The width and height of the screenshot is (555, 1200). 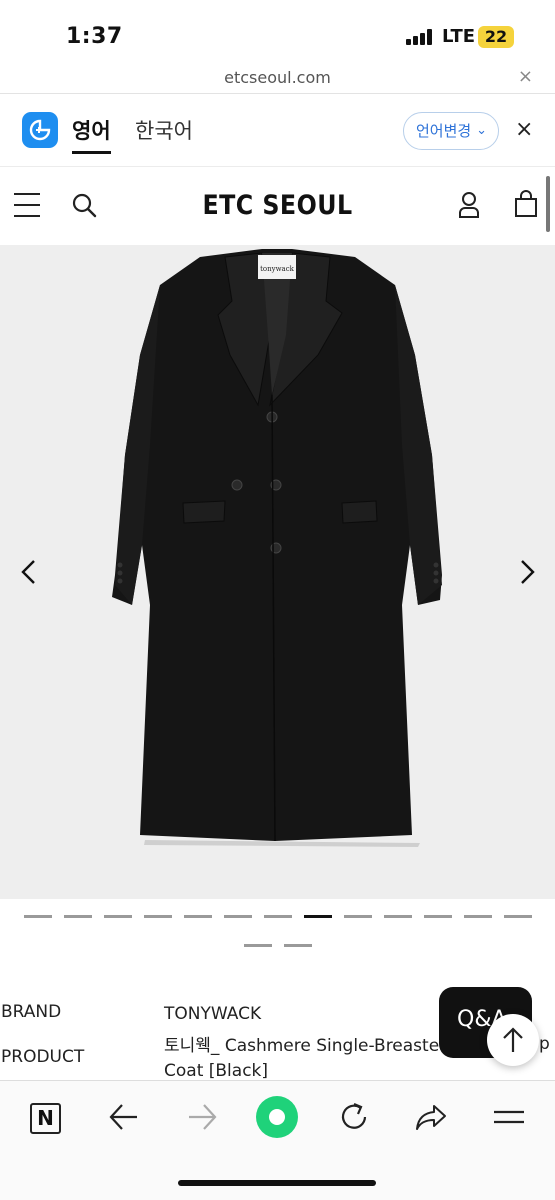 I want to click on url-bar: etcseoul.com ×, so click(x=277, y=78).